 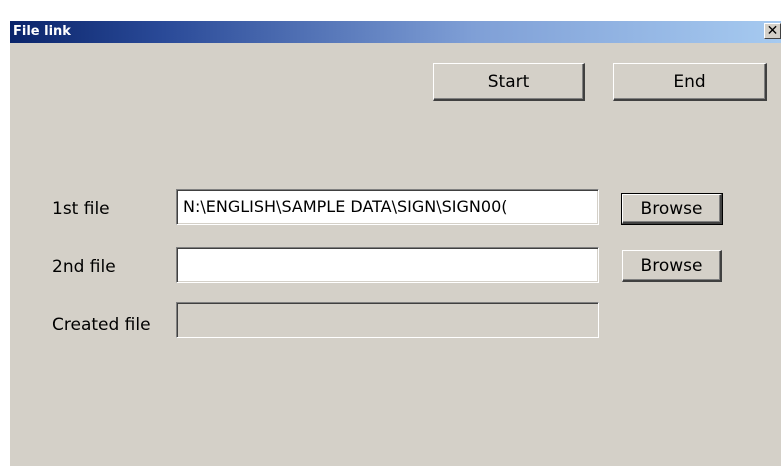 I want to click on file1-label: 1st file, so click(x=81, y=209).